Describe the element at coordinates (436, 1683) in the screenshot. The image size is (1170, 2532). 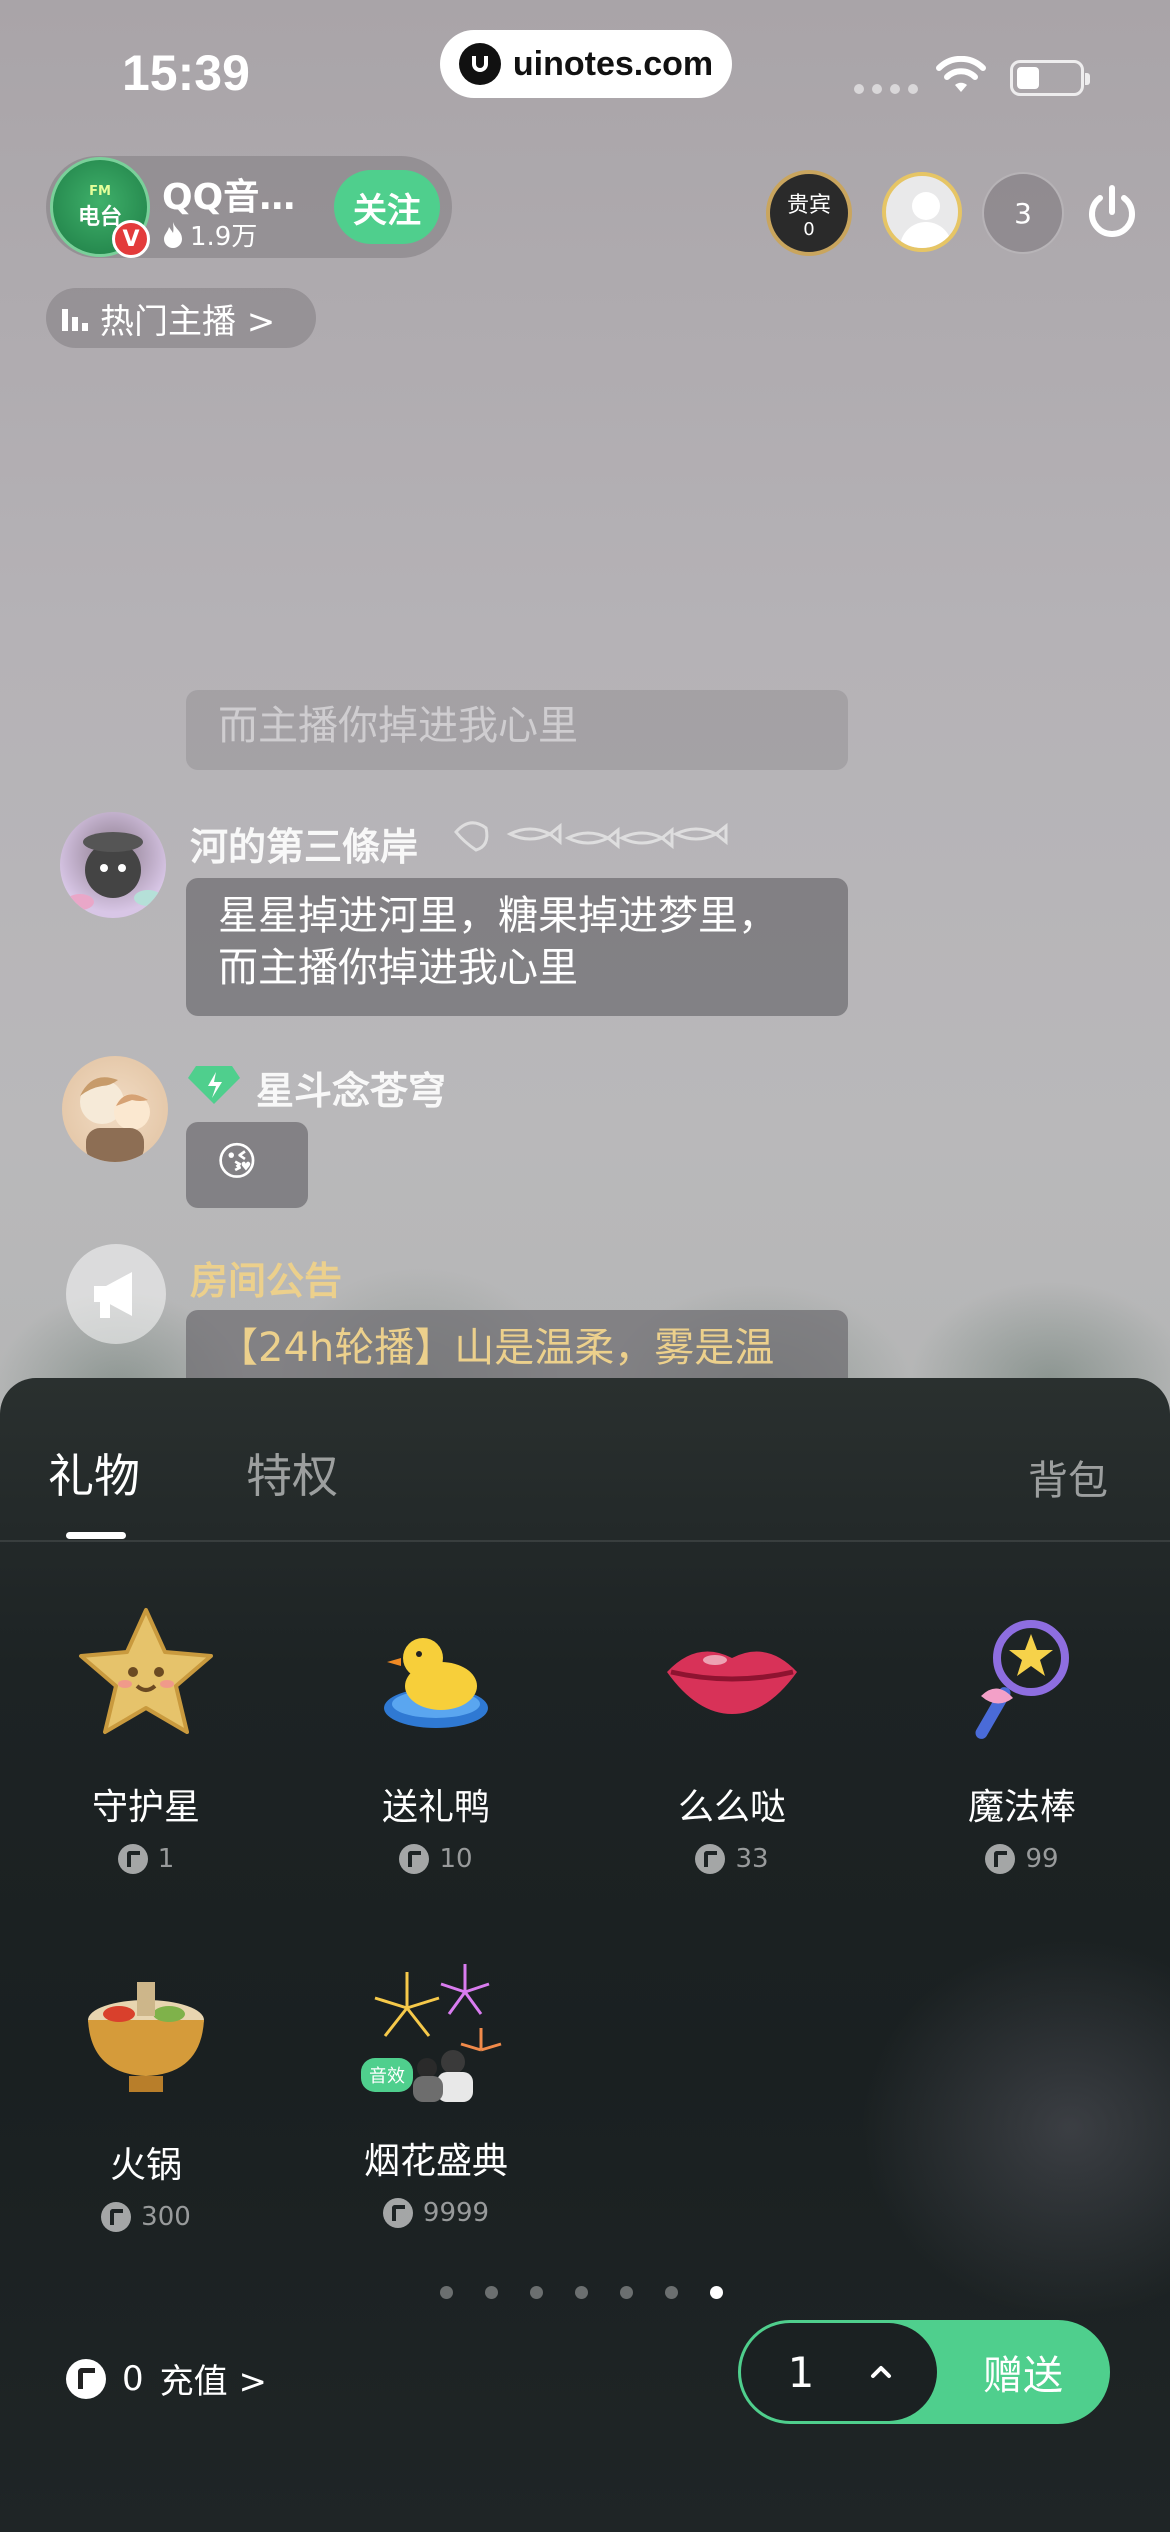
I see `duck-gift-icon` at that location.